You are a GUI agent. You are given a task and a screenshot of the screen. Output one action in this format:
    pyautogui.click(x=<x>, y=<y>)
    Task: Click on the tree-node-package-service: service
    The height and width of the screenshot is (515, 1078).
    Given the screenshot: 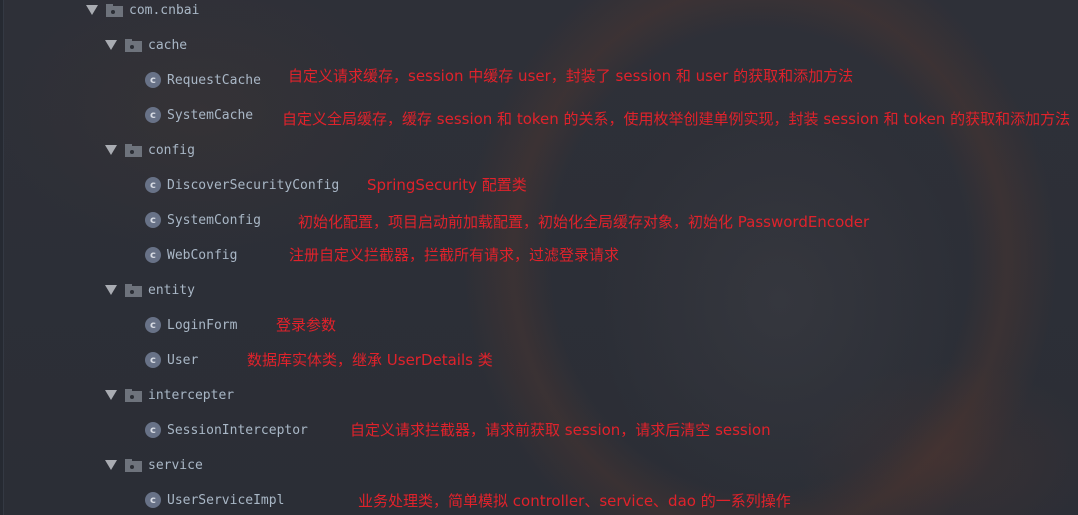 What is the action you would take?
    pyautogui.click(x=154, y=465)
    